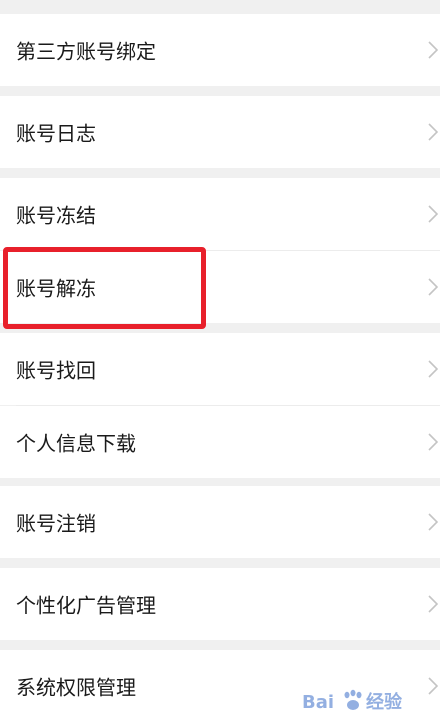  Describe the element at coordinates (220, 604) in the screenshot. I see `menu-item-personalized-ads: 个性化广告管理` at that location.